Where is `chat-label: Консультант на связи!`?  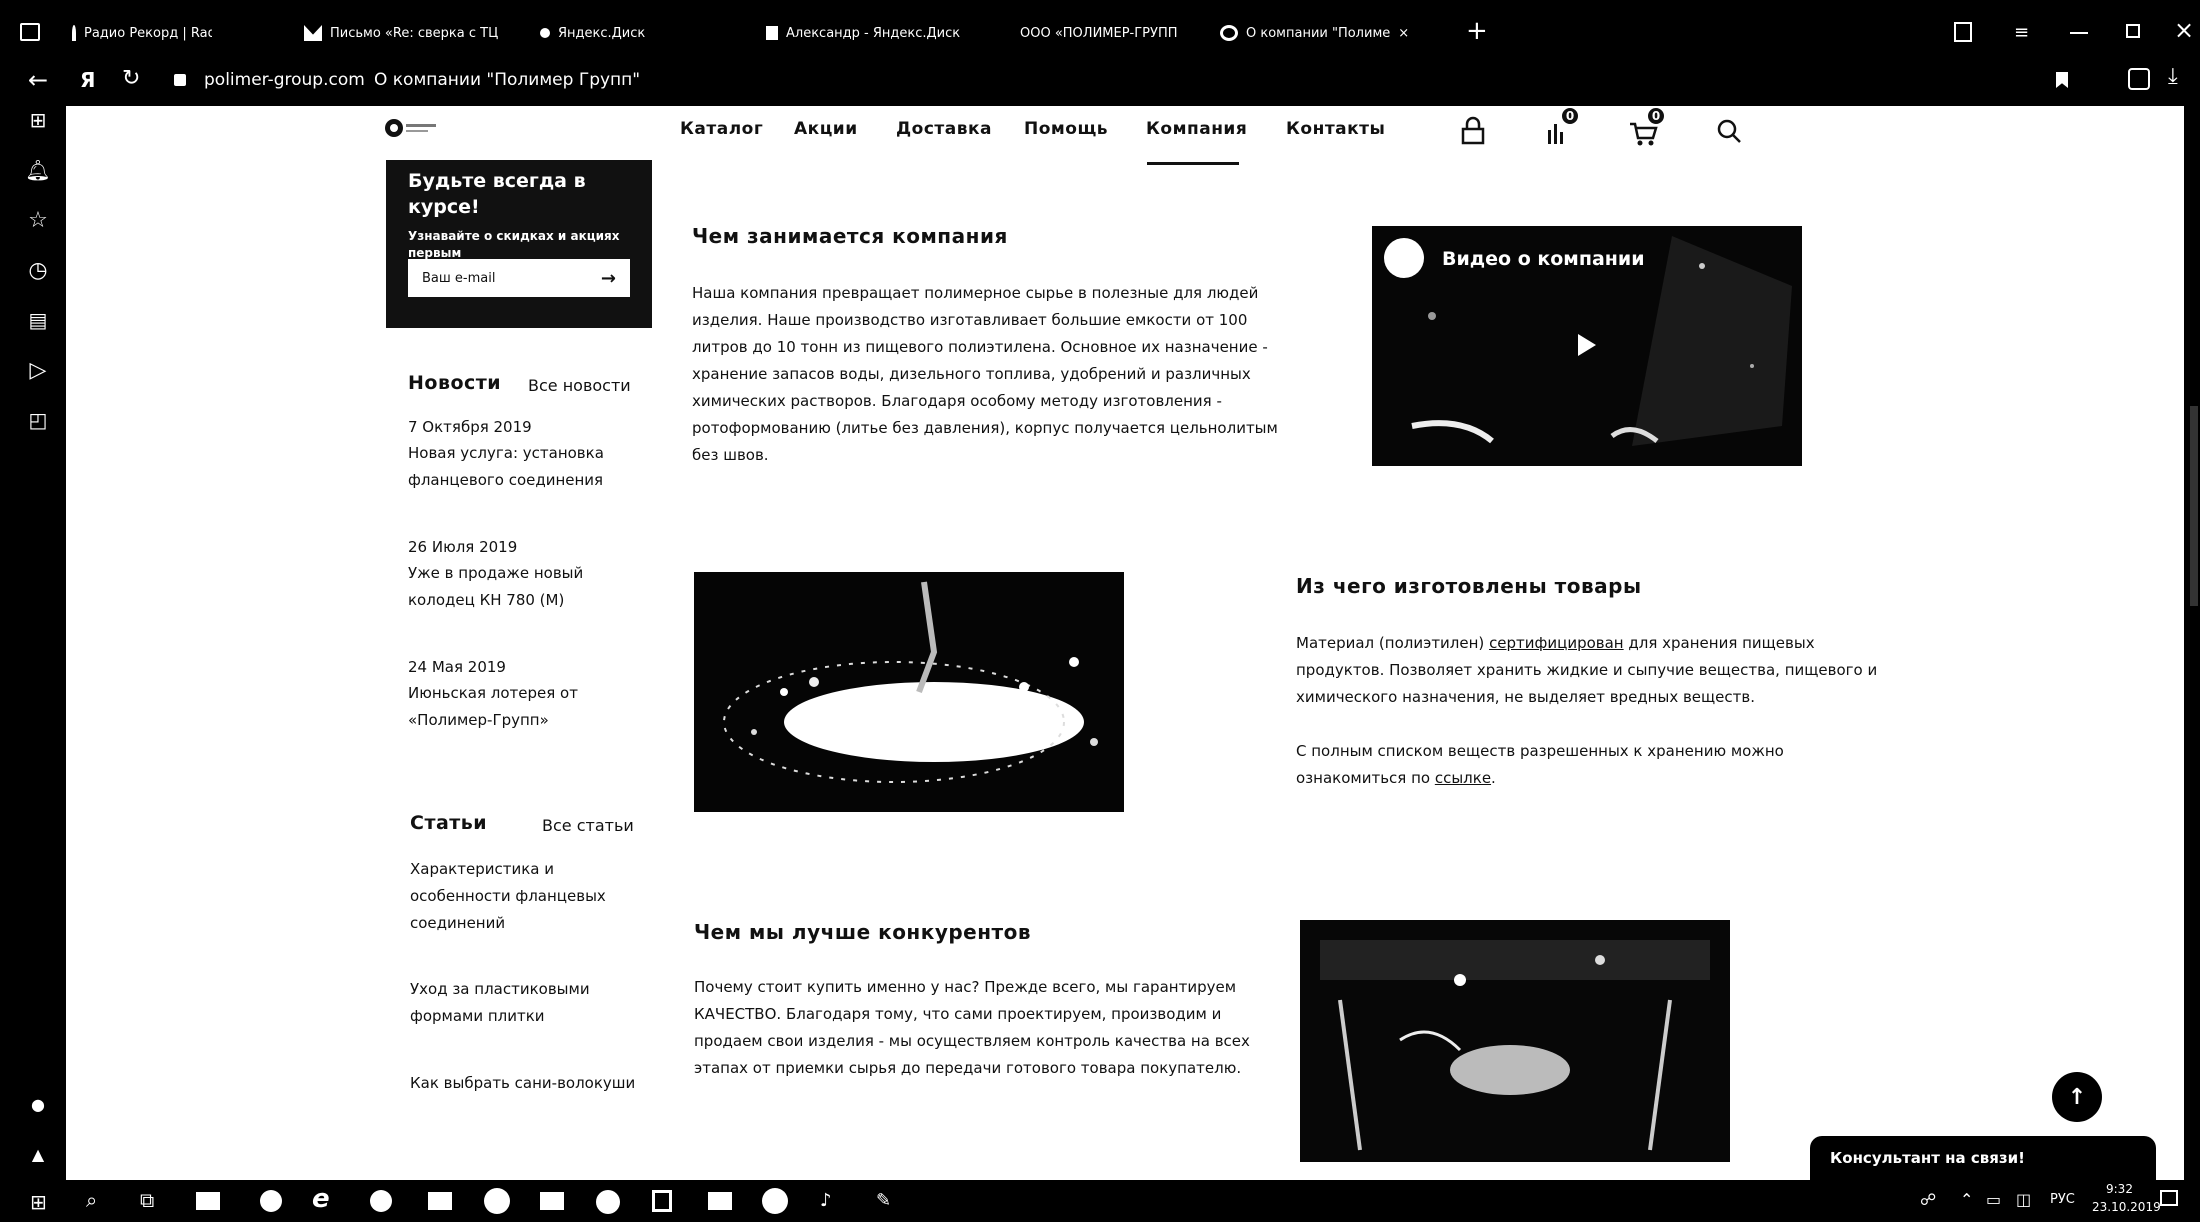
chat-label: Консультант на связи! is located at coordinates (1927, 1158).